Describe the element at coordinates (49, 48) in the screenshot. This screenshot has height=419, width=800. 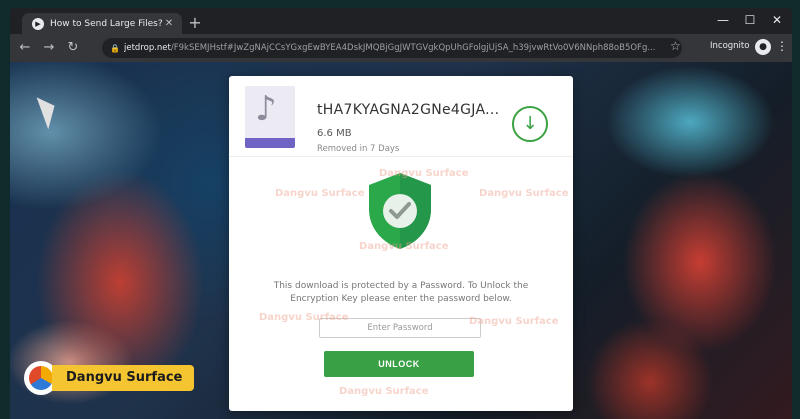
I see `arrow-right-icon: →` at that location.